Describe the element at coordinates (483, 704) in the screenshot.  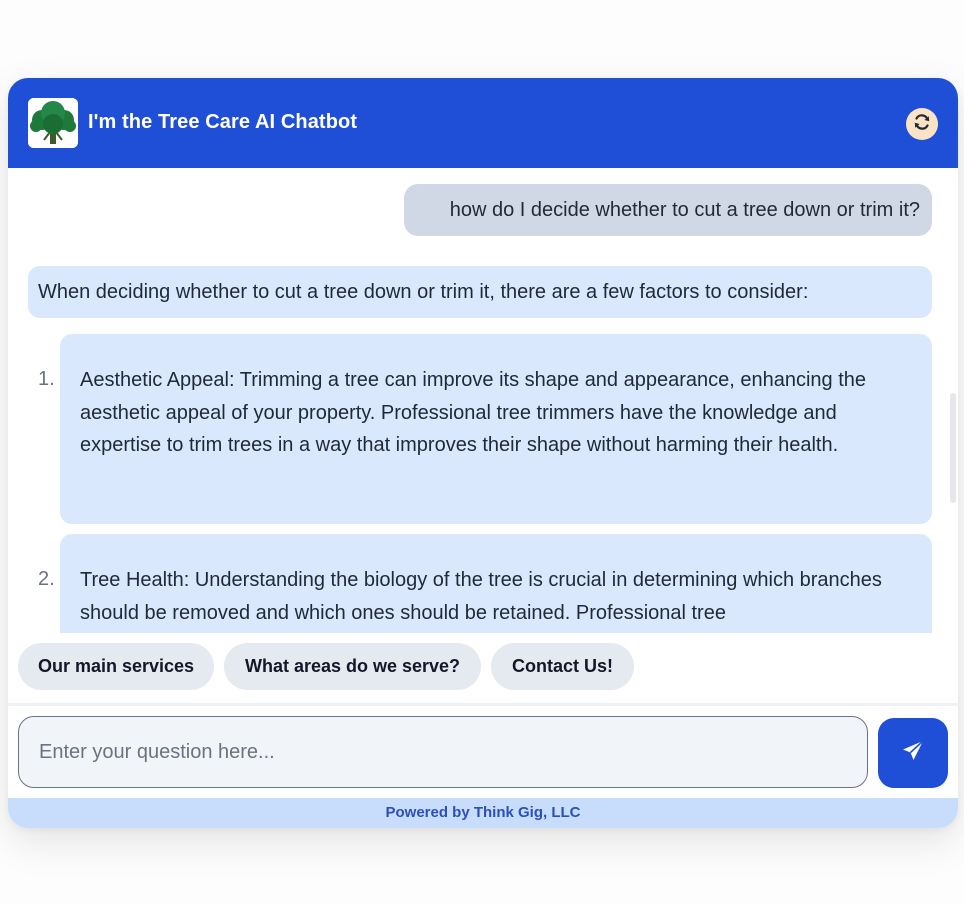
I see `divider` at that location.